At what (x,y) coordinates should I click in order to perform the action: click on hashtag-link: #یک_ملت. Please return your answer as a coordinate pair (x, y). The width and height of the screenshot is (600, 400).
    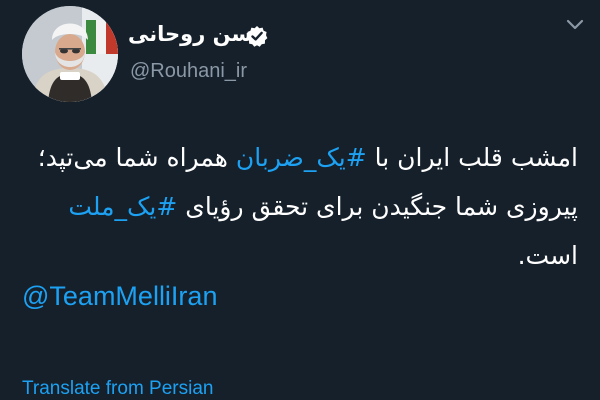
    Looking at the image, I should click on (122, 206).